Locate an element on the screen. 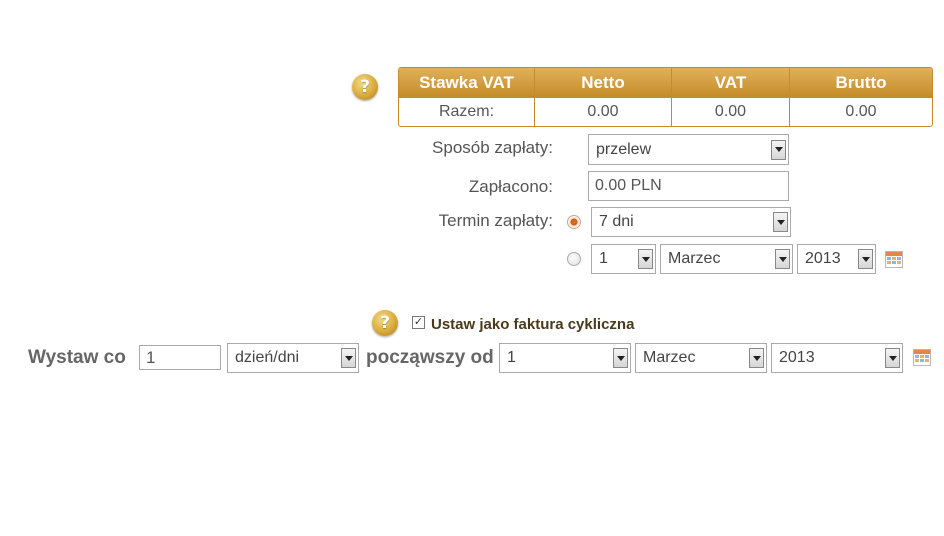 This screenshot has height=536, width=944. header-gross: Brutto is located at coordinates (861, 82).